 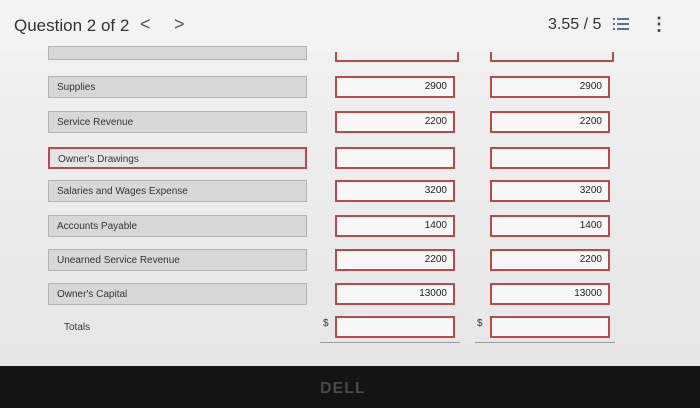 What do you see at coordinates (550, 260) in the screenshot?
I see `credit-field-unearned-service-revenue: 2200` at bounding box center [550, 260].